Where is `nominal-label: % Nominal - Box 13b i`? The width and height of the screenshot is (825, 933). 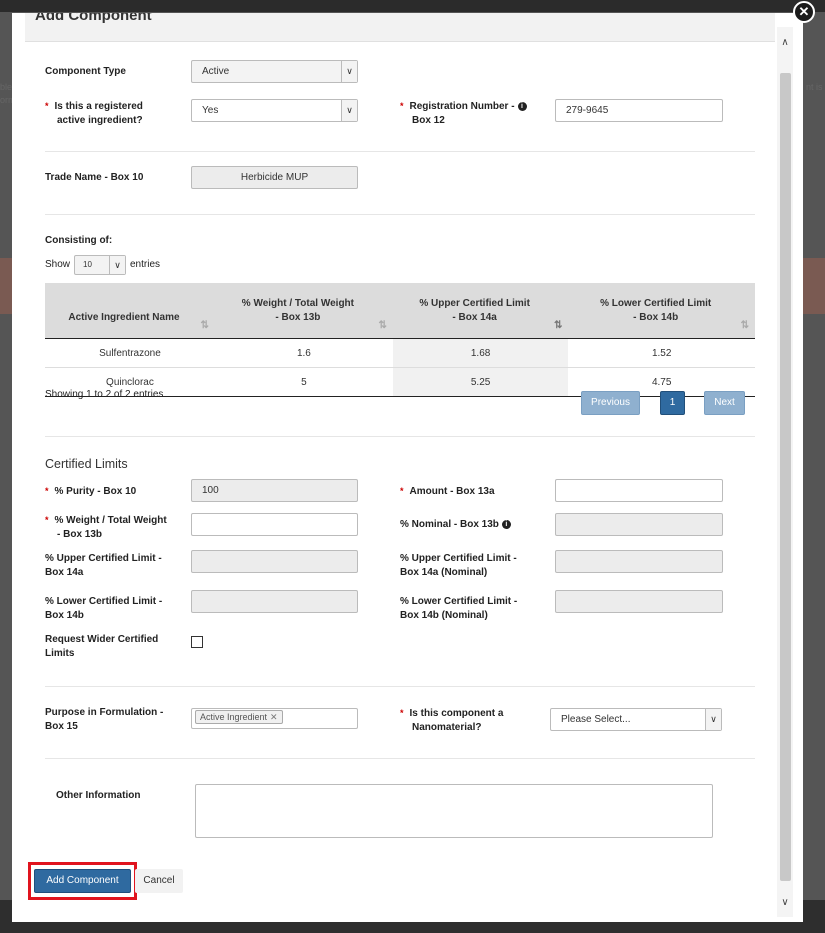
nominal-label: % Nominal - Box 13b i is located at coordinates (455, 525).